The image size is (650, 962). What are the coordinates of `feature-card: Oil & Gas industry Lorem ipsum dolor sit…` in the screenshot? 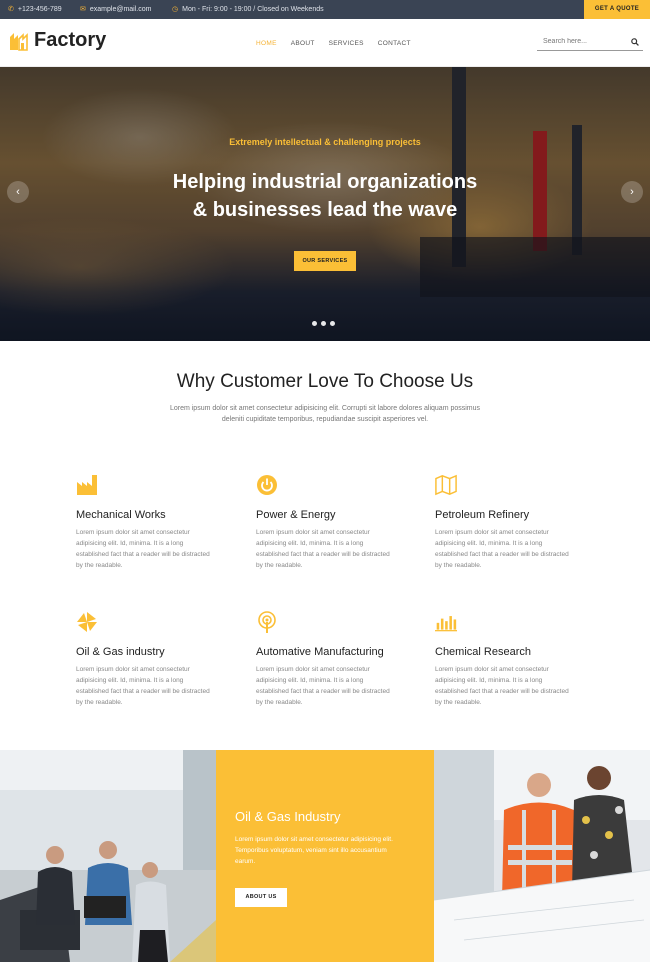 It's located at (146, 659).